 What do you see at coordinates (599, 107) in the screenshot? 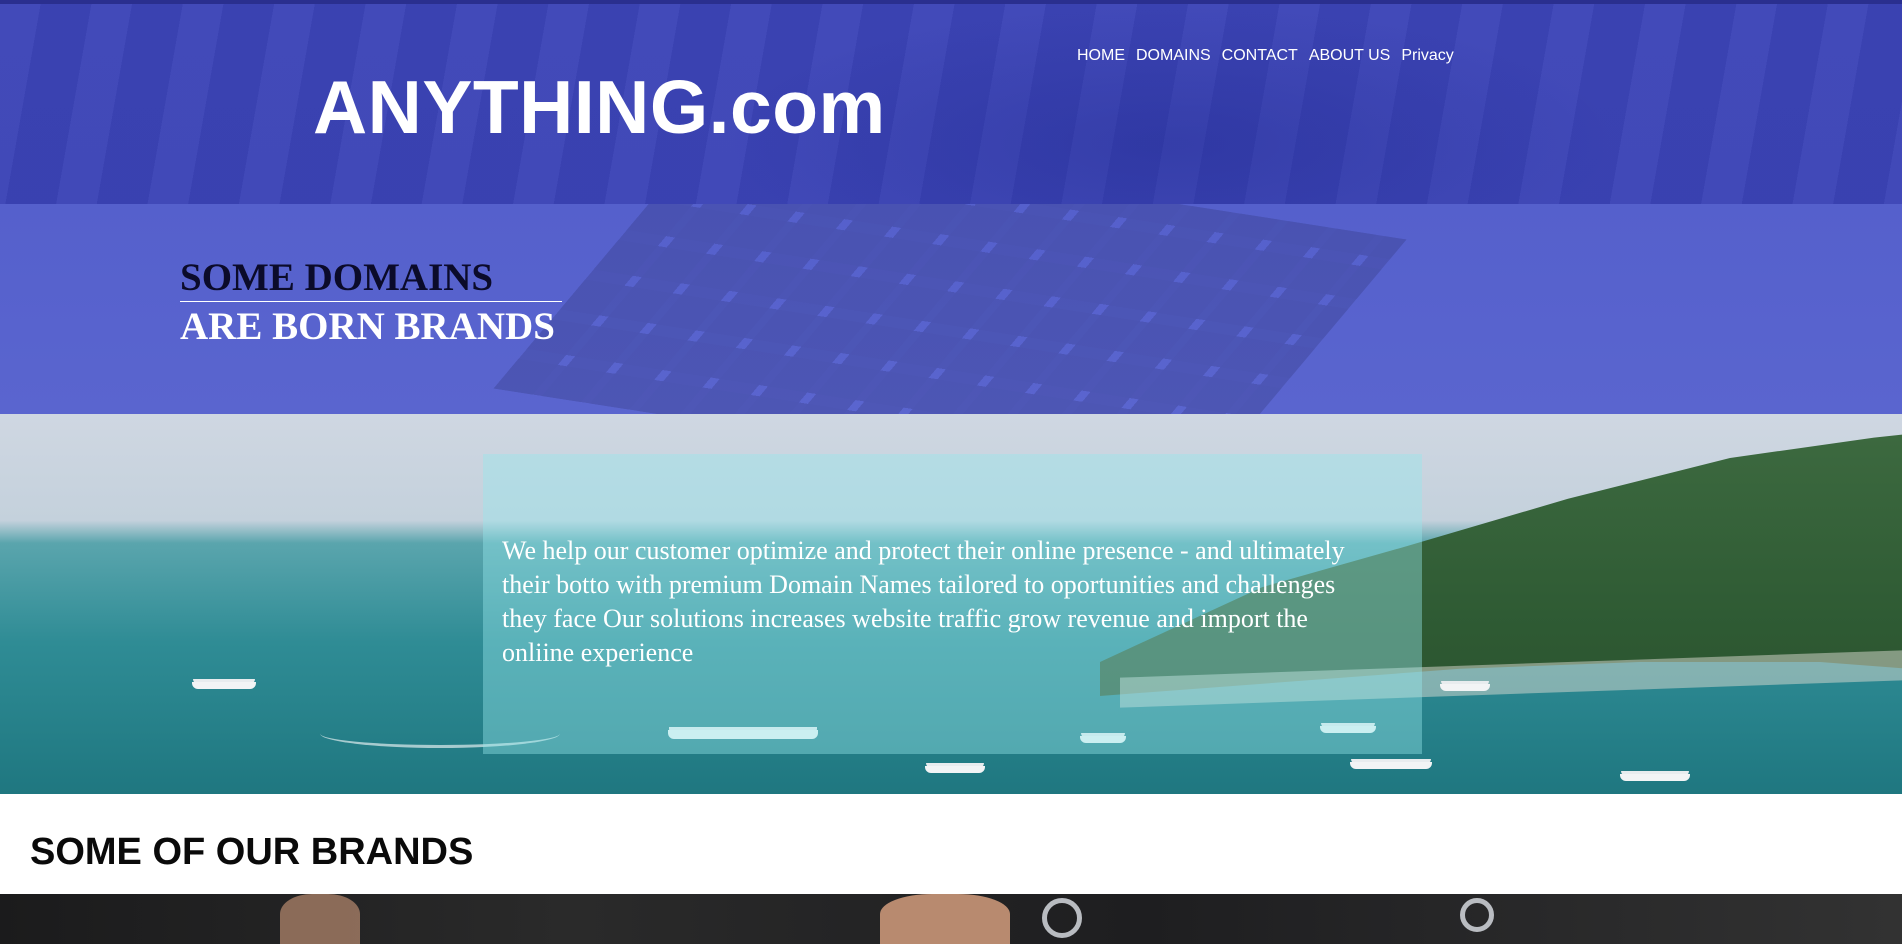
I see `site-logo: ANYTHING.com` at bounding box center [599, 107].